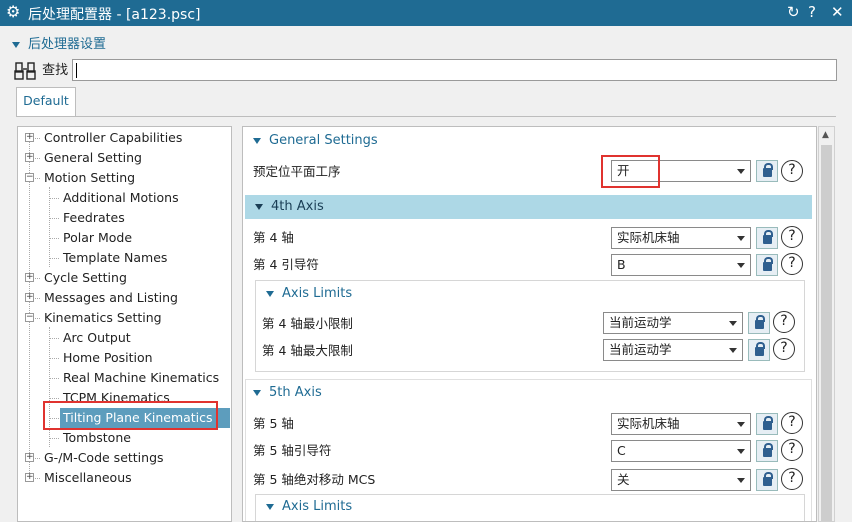 The width and height of the screenshot is (852, 522). I want to click on select-value: C, so click(621, 450).